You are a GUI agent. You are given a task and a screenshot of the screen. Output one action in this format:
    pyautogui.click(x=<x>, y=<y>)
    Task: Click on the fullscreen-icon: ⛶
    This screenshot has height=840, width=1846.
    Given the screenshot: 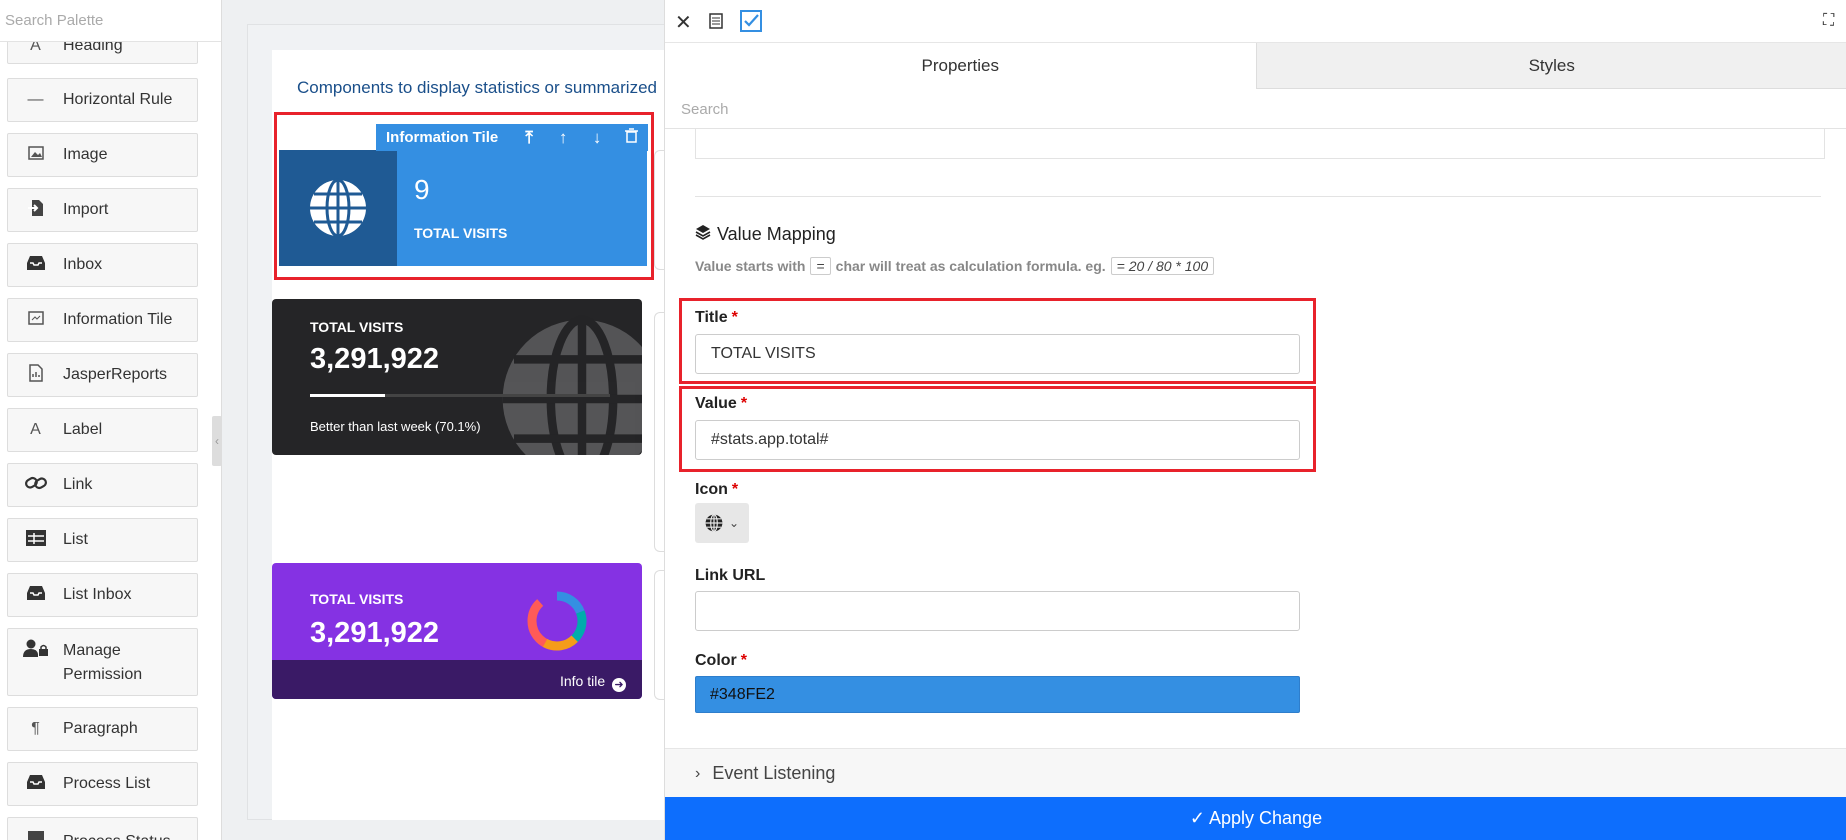 What is the action you would take?
    pyautogui.click(x=1828, y=21)
    